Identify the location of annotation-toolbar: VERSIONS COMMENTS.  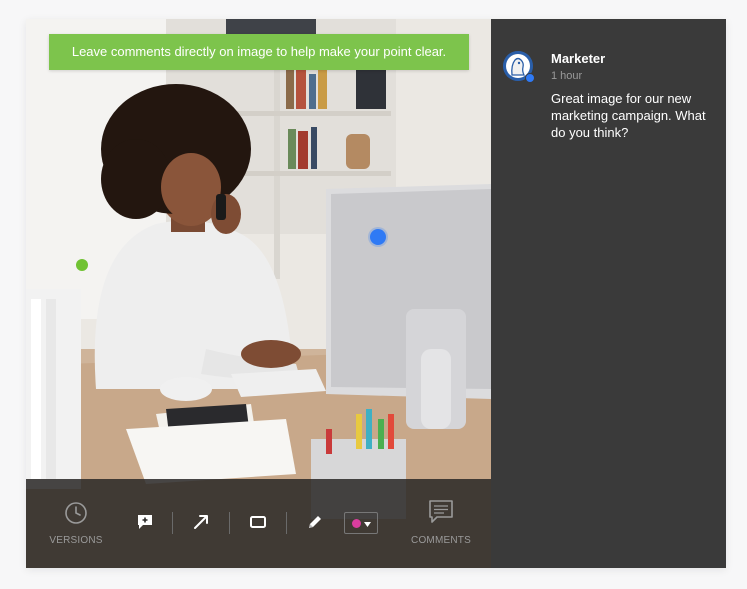
(258, 523).